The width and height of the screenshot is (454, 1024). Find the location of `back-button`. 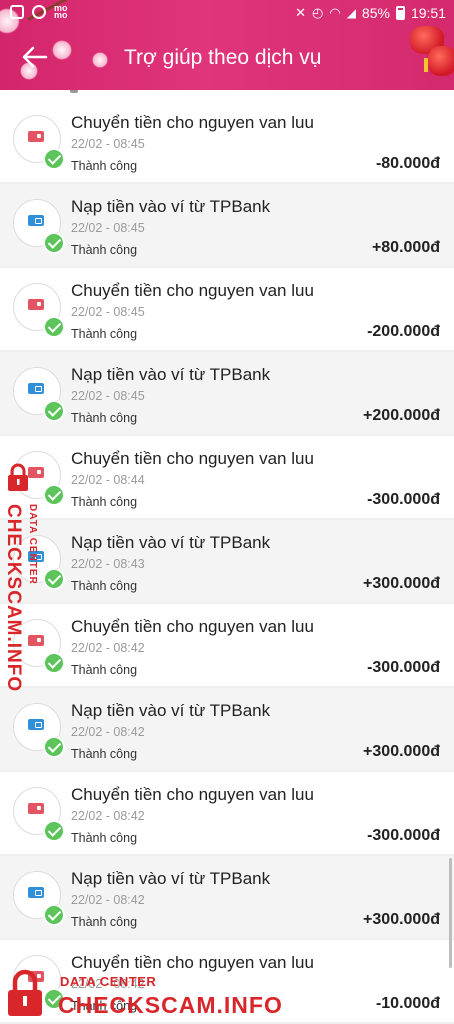

back-button is located at coordinates (35, 57).